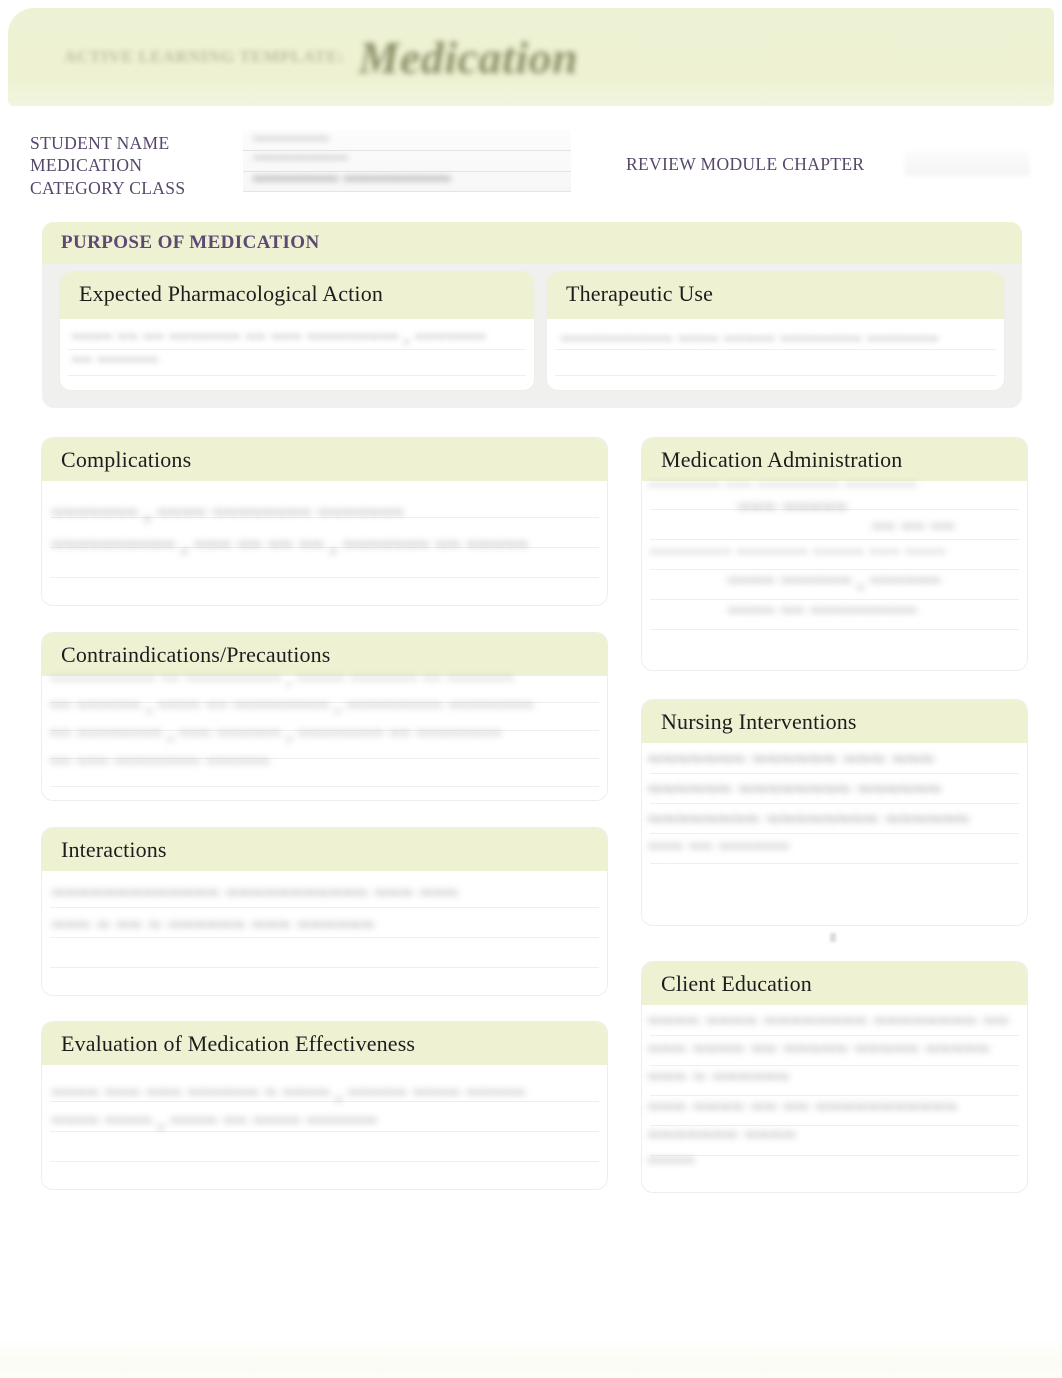 The image size is (1062, 1378). What do you see at coordinates (126, 459) in the screenshot?
I see `complications-label: Complications` at bounding box center [126, 459].